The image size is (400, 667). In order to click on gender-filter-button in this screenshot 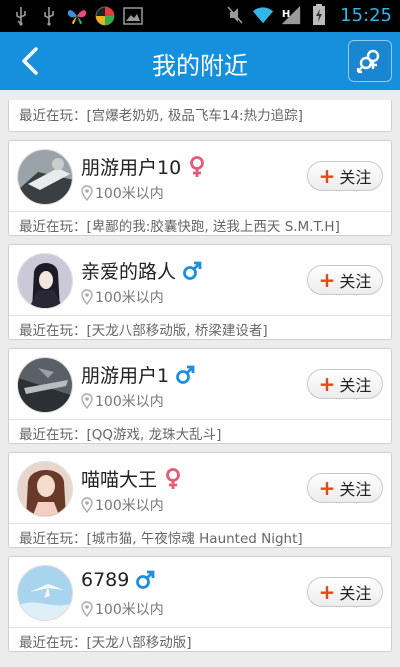, I will do `click(370, 61)`.